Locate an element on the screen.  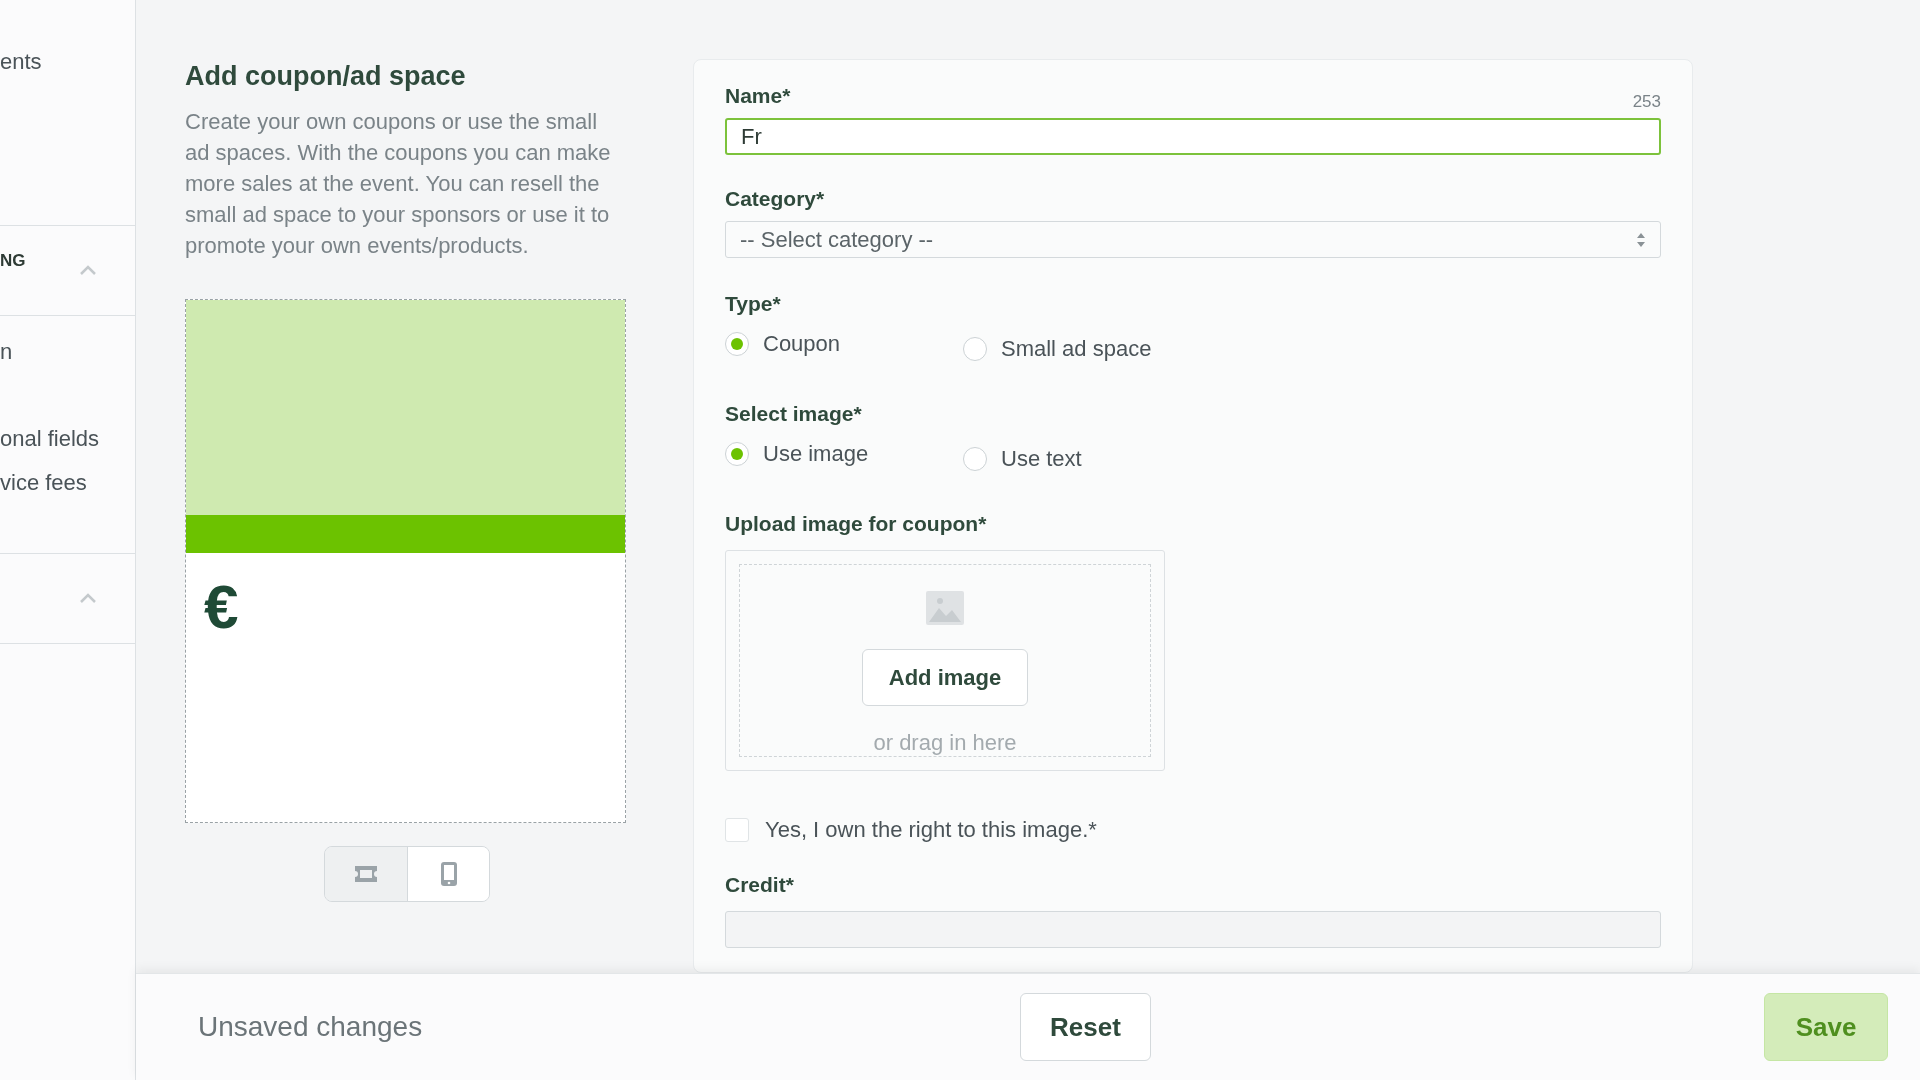
credit-input is located at coordinates (1193, 929).